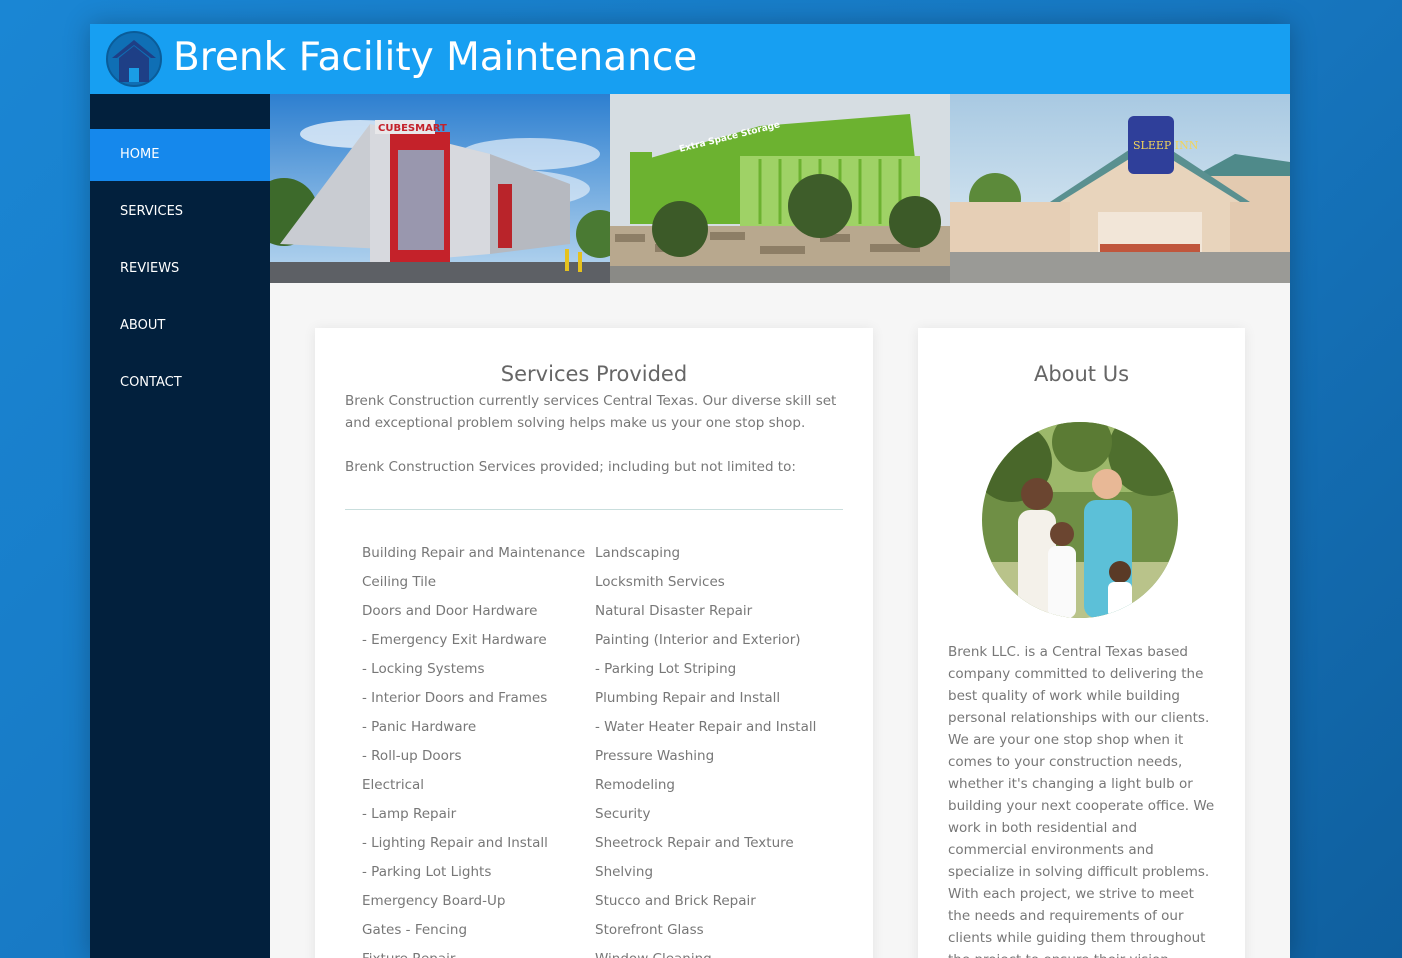 The image size is (1402, 958). What do you see at coordinates (688, 698) in the screenshot?
I see `service-item: Plumbing Repair and Install` at bounding box center [688, 698].